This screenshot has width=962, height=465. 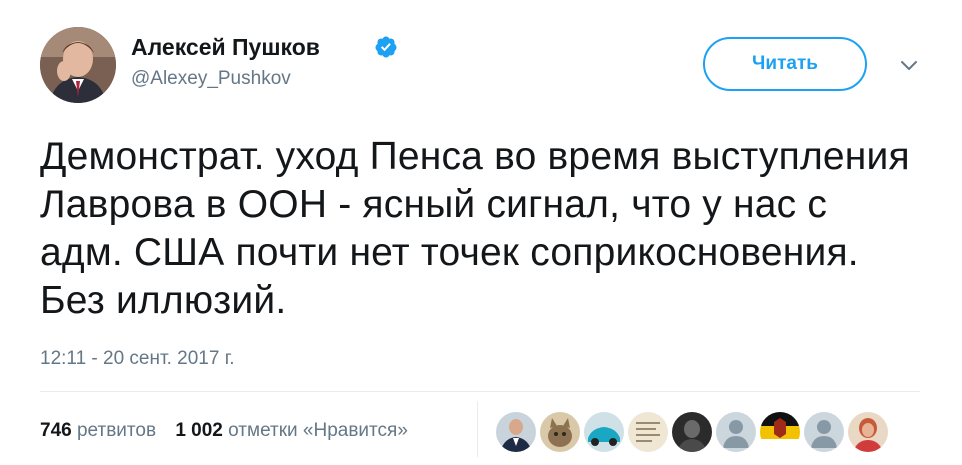 What do you see at coordinates (692, 432) in the screenshot?
I see `liker-avatar-dark-photo` at bounding box center [692, 432].